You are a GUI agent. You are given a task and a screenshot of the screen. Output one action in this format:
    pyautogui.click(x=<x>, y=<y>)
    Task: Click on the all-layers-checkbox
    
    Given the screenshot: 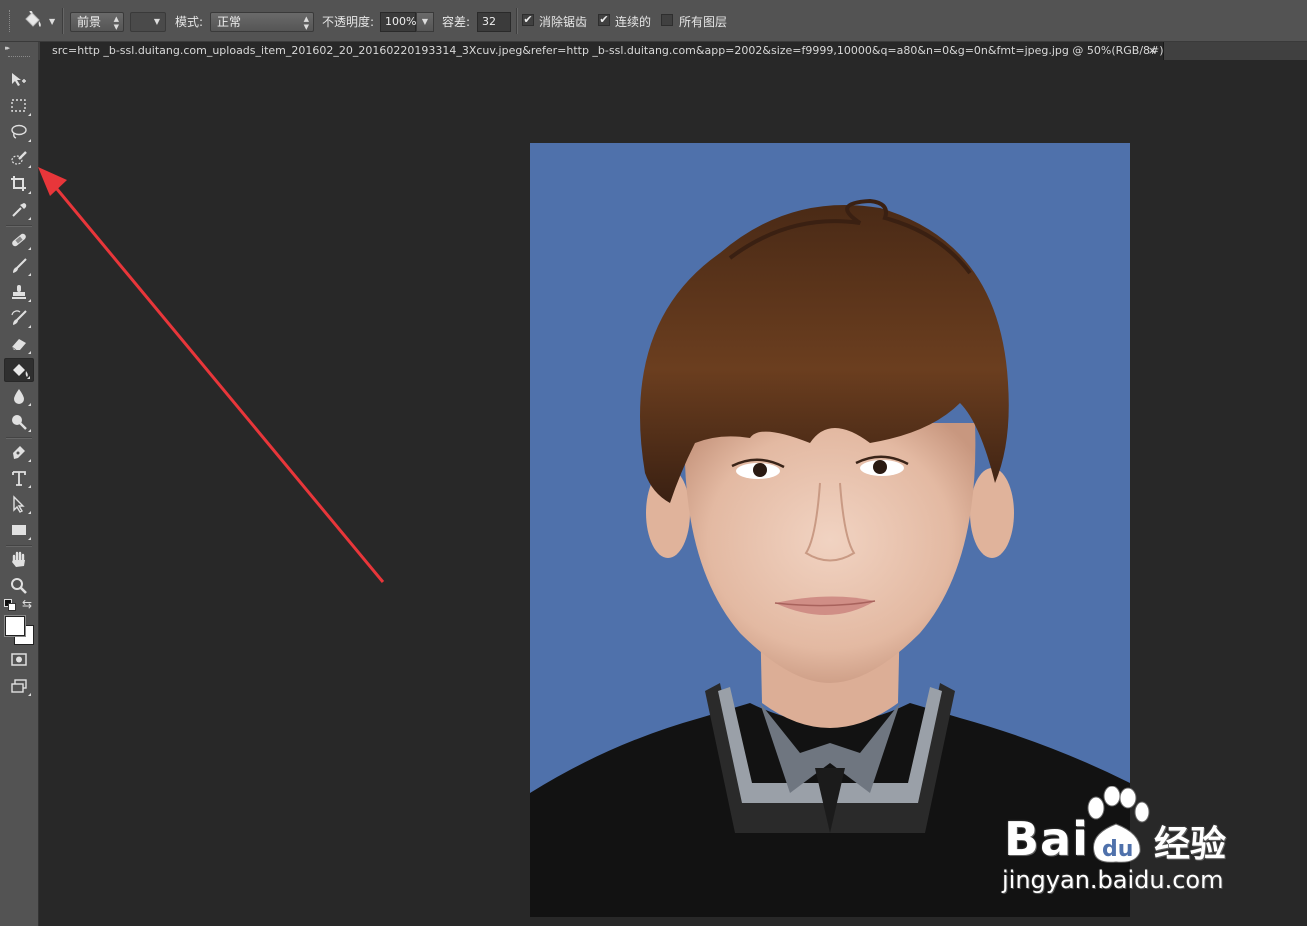 What is the action you would take?
    pyautogui.click(x=667, y=20)
    